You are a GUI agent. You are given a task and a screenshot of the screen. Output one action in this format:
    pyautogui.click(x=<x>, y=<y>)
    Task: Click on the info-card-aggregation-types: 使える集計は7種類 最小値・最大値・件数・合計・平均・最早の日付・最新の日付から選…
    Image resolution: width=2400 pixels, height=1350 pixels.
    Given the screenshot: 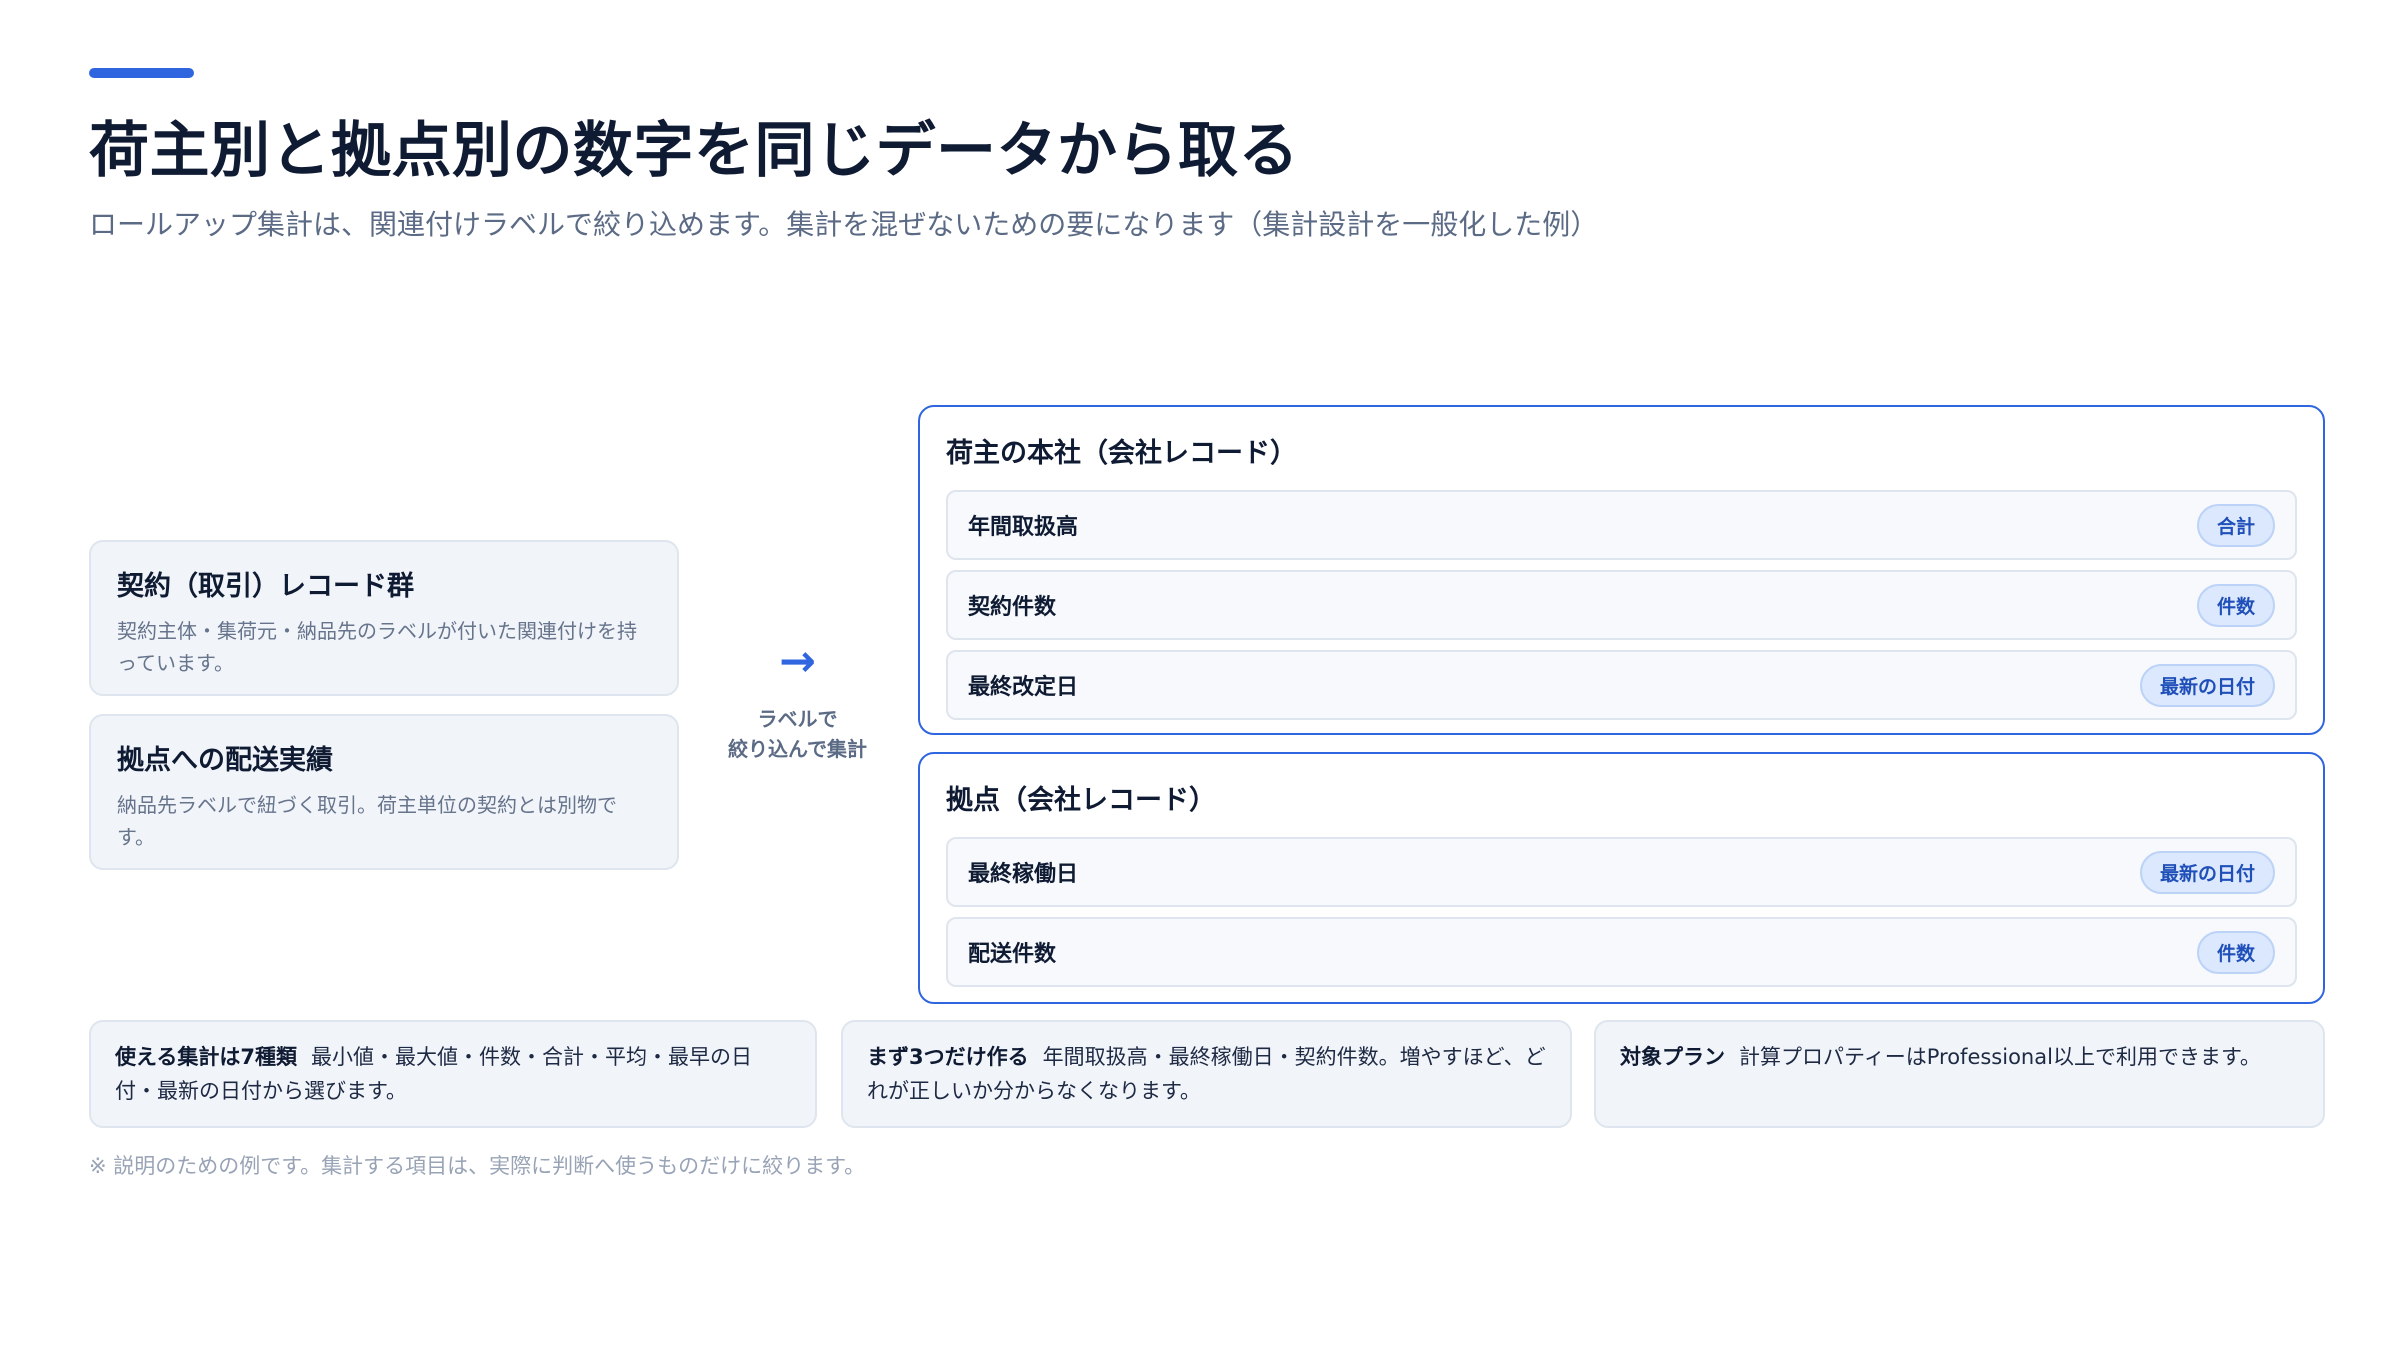 What is the action you would take?
    pyautogui.click(x=453, y=1074)
    